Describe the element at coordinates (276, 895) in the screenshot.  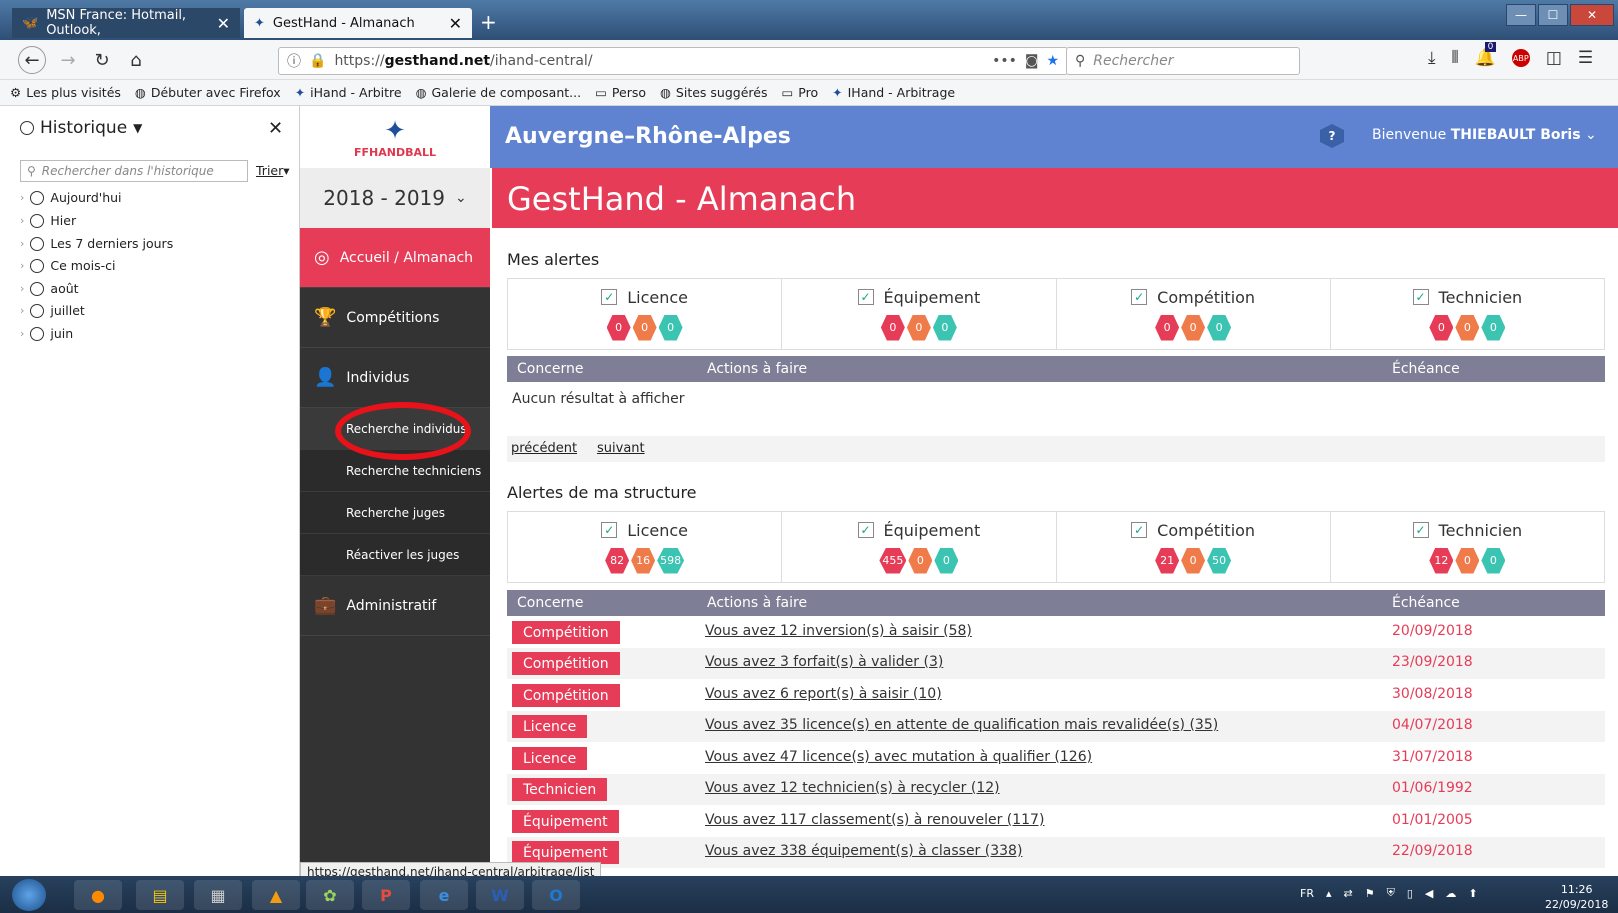
I see `vlc-taskbar-icon: ▲` at that location.